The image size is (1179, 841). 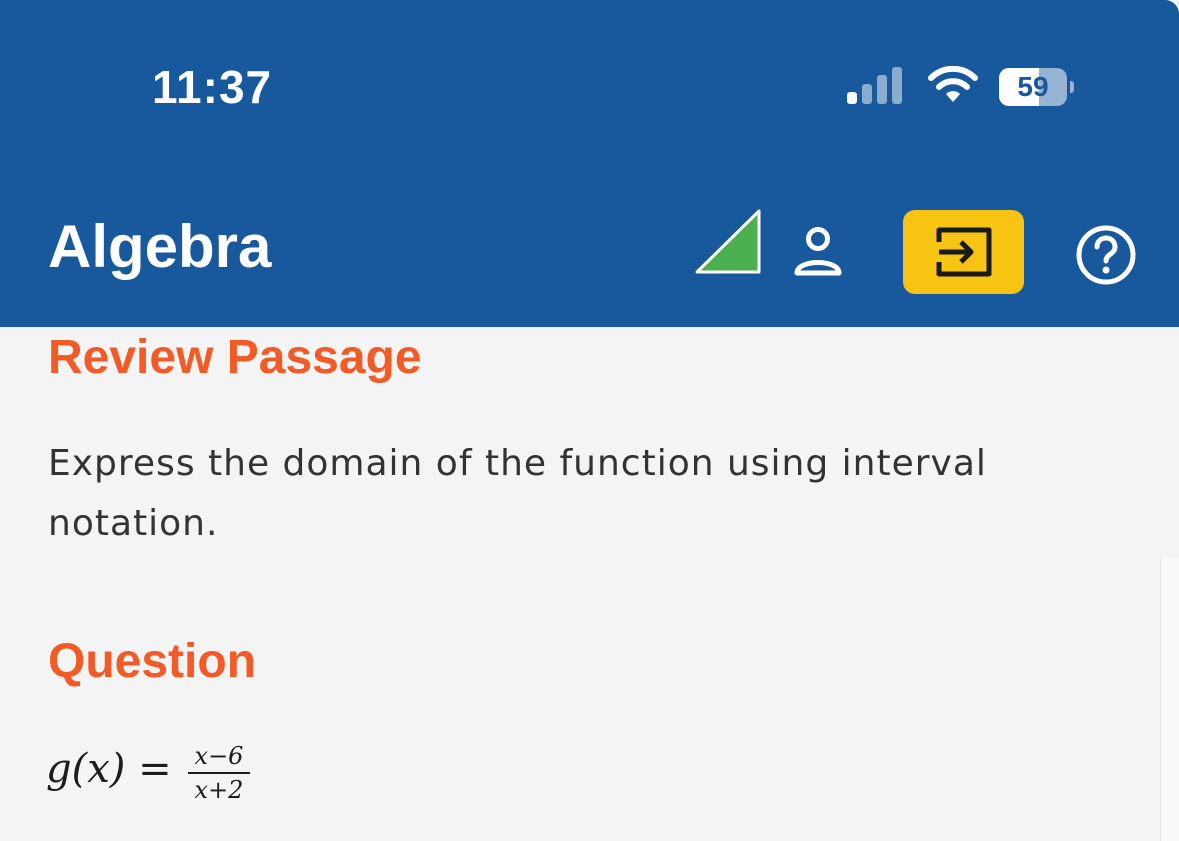 I want to click on user-icon, so click(x=818, y=252).